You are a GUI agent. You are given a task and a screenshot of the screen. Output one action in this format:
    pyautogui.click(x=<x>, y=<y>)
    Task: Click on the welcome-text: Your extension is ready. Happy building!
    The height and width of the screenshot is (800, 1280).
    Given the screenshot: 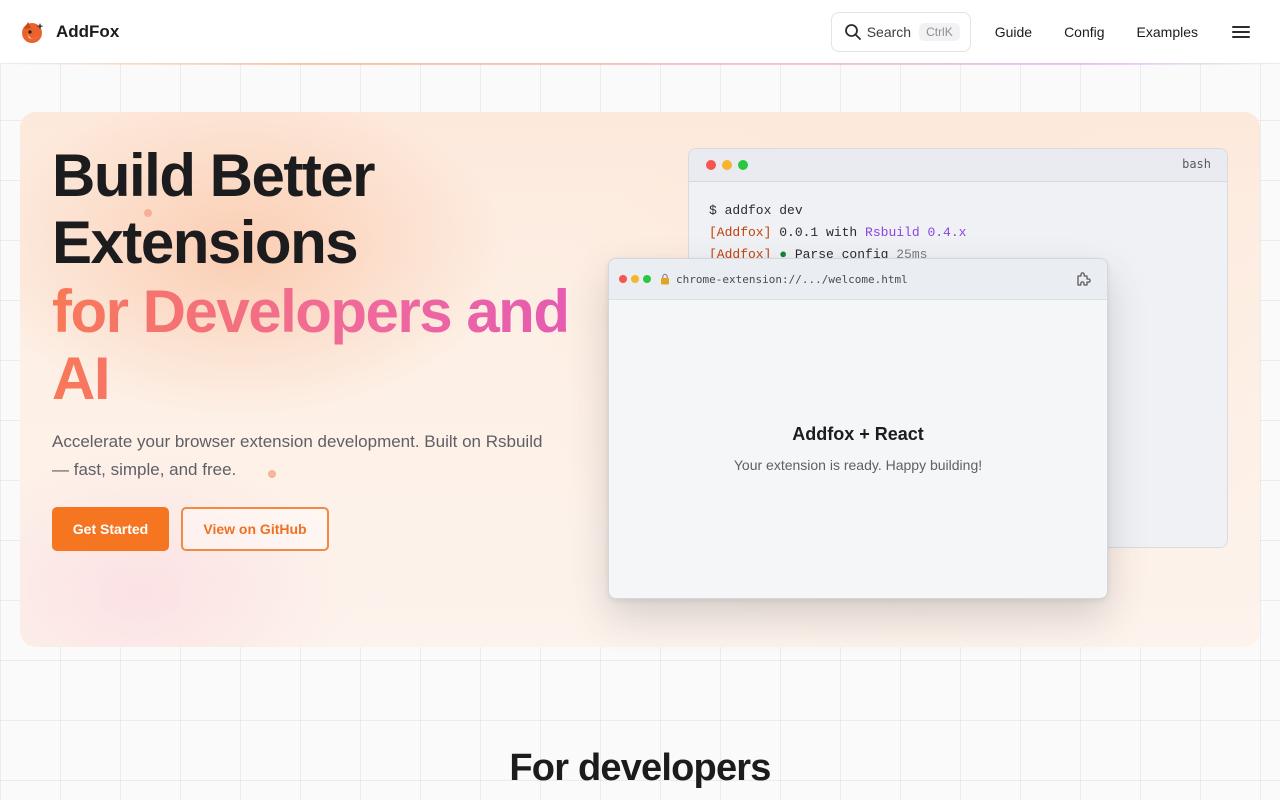 What is the action you would take?
    pyautogui.click(x=858, y=465)
    